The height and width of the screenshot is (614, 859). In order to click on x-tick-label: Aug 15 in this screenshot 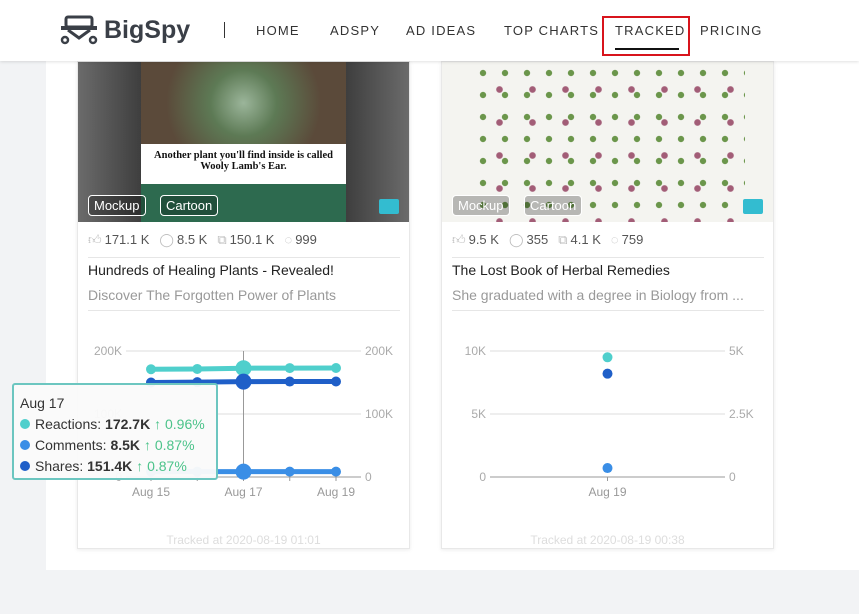, I will do `click(151, 492)`.